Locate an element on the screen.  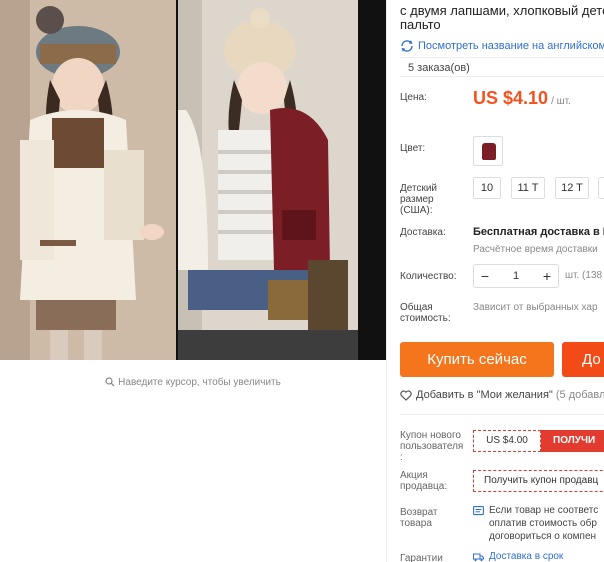
total-label-line2: стоимость: is located at coordinates (425, 318).